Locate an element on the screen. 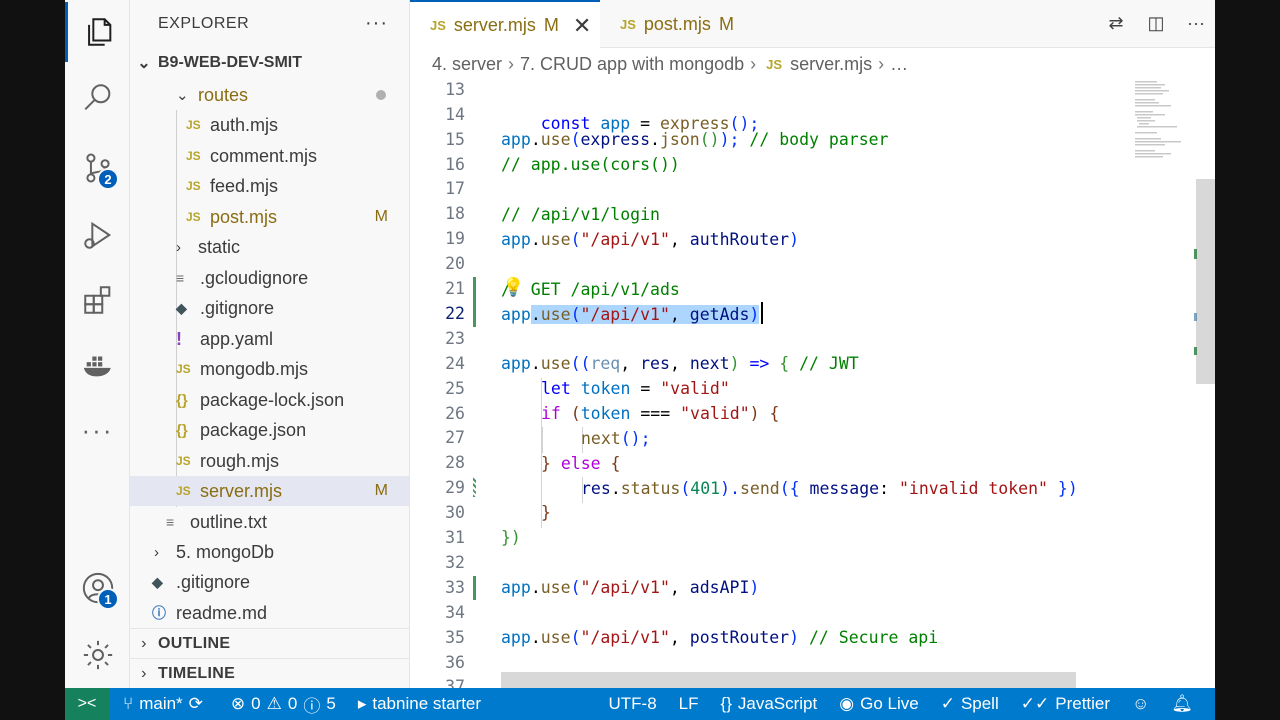 The width and height of the screenshot is (1280, 720). prettier-indicator: ✓✓ Prettier is located at coordinates (1065, 704).